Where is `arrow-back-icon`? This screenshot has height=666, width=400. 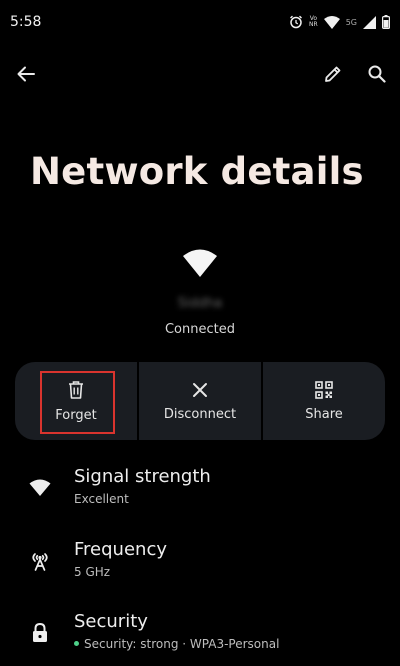
arrow-back-icon is located at coordinates (26, 74).